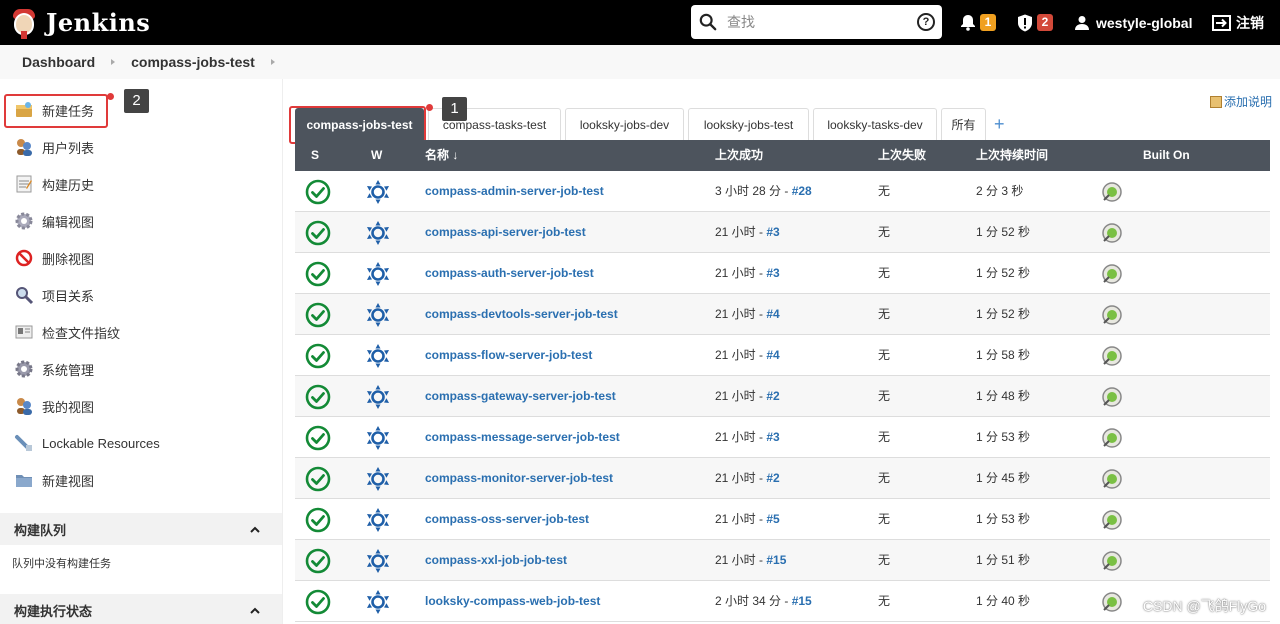 The image size is (1280, 624). Describe the element at coordinates (54, 184) in the screenshot. I see `sidebar-item-build-history: 构建历史` at that location.